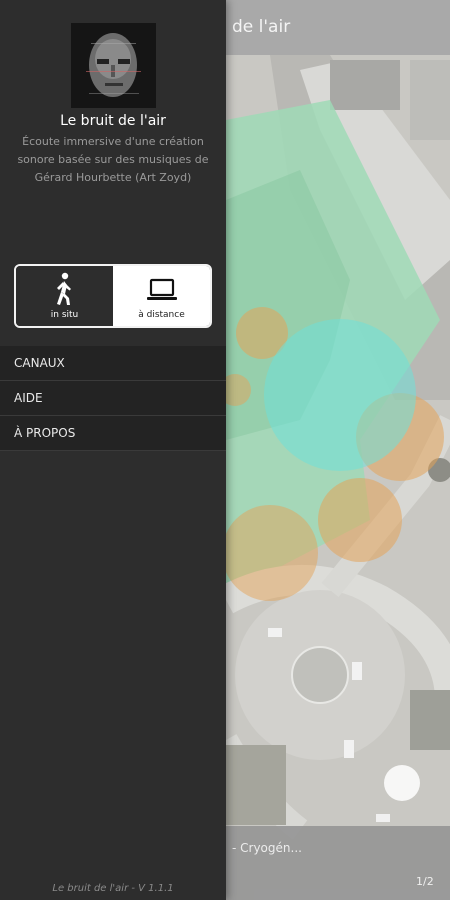 The width and height of the screenshot is (450, 900). What do you see at coordinates (113, 888) in the screenshot?
I see `app-version: Le bruit de l'air - V 1.1.1` at bounding box center [113, 888].